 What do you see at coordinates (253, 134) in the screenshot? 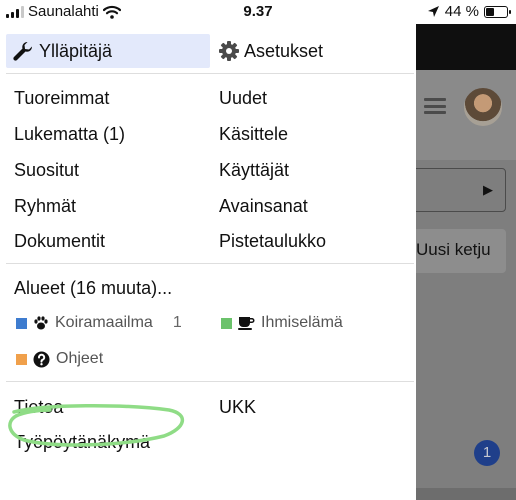
I see `review-link: Käsittele` at bounding box center [253, 134].